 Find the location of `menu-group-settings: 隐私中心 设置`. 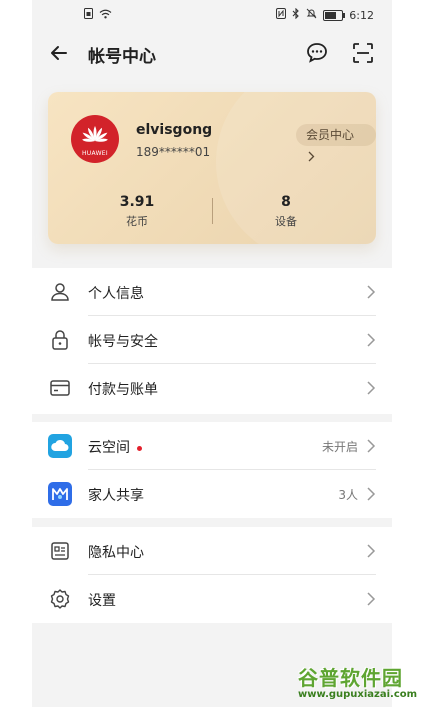

menu-group-settings: 隐私中心 设置 is located at coordinates (212, 575).